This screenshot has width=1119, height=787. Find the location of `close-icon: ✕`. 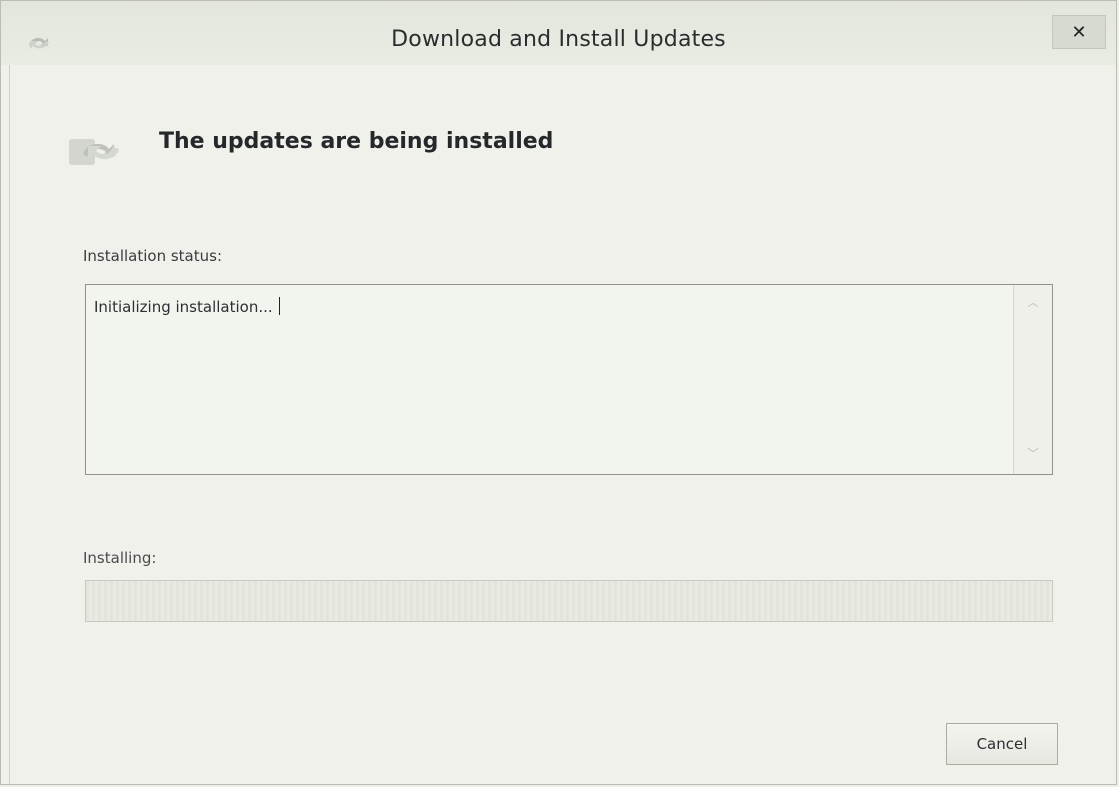

close-icon: ✕ is located at coordinates (1079, 32).